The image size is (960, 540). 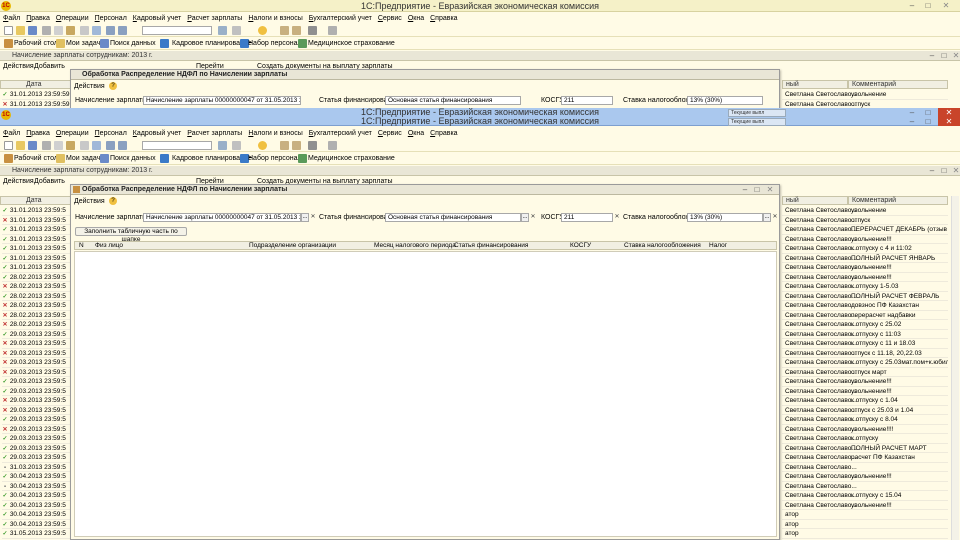 What do you see at coordinates (912, 112) in the screenshot?
I see `minimize-button: –` at bounding box center [912, 112].